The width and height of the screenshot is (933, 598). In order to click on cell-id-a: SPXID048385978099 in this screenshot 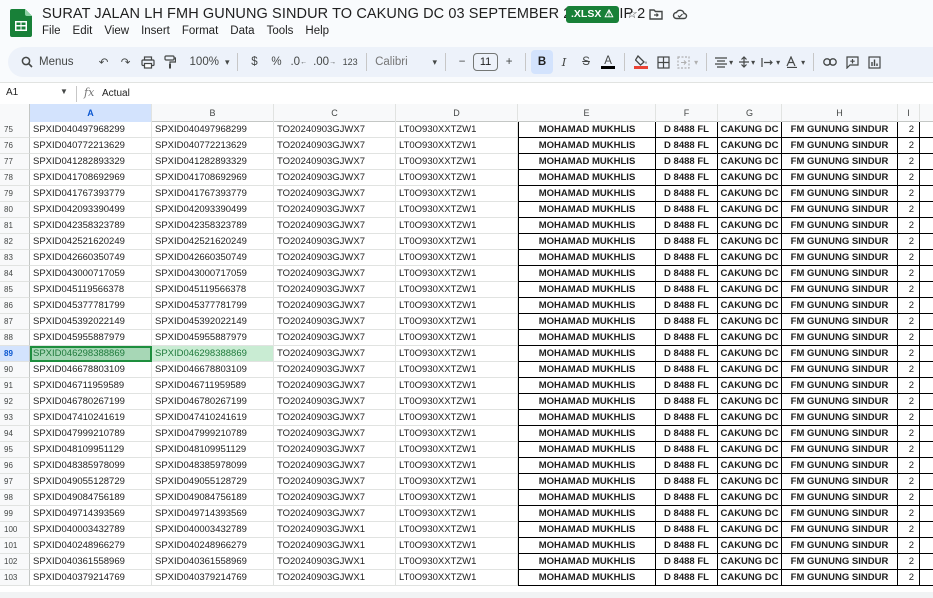, I will do `click(91, 466)`.